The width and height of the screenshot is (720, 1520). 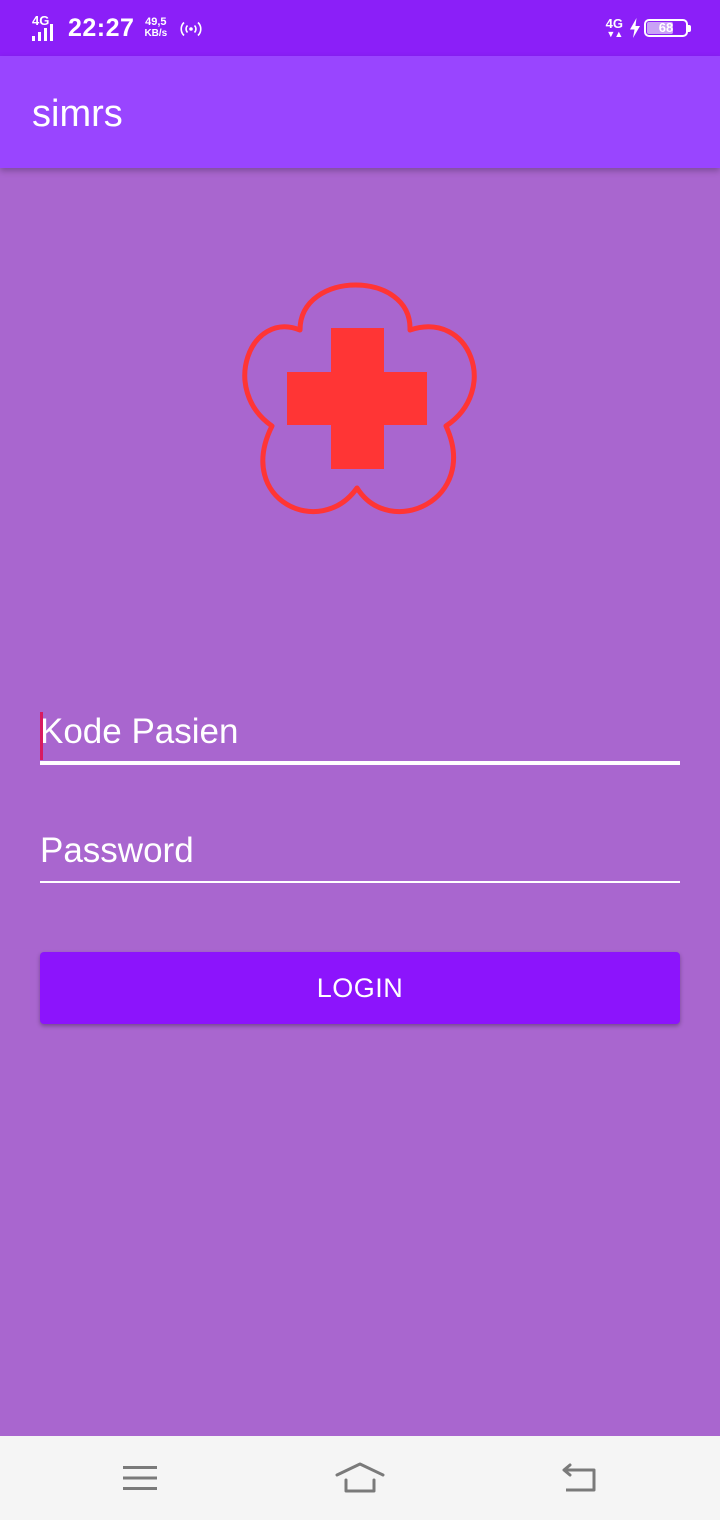 I want to click on app-bar: simrs, so click(x=360, y=112).